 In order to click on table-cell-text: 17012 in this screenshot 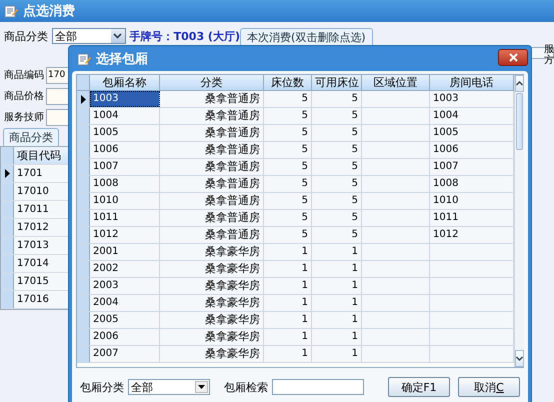, I will do `click(33, 227)`.